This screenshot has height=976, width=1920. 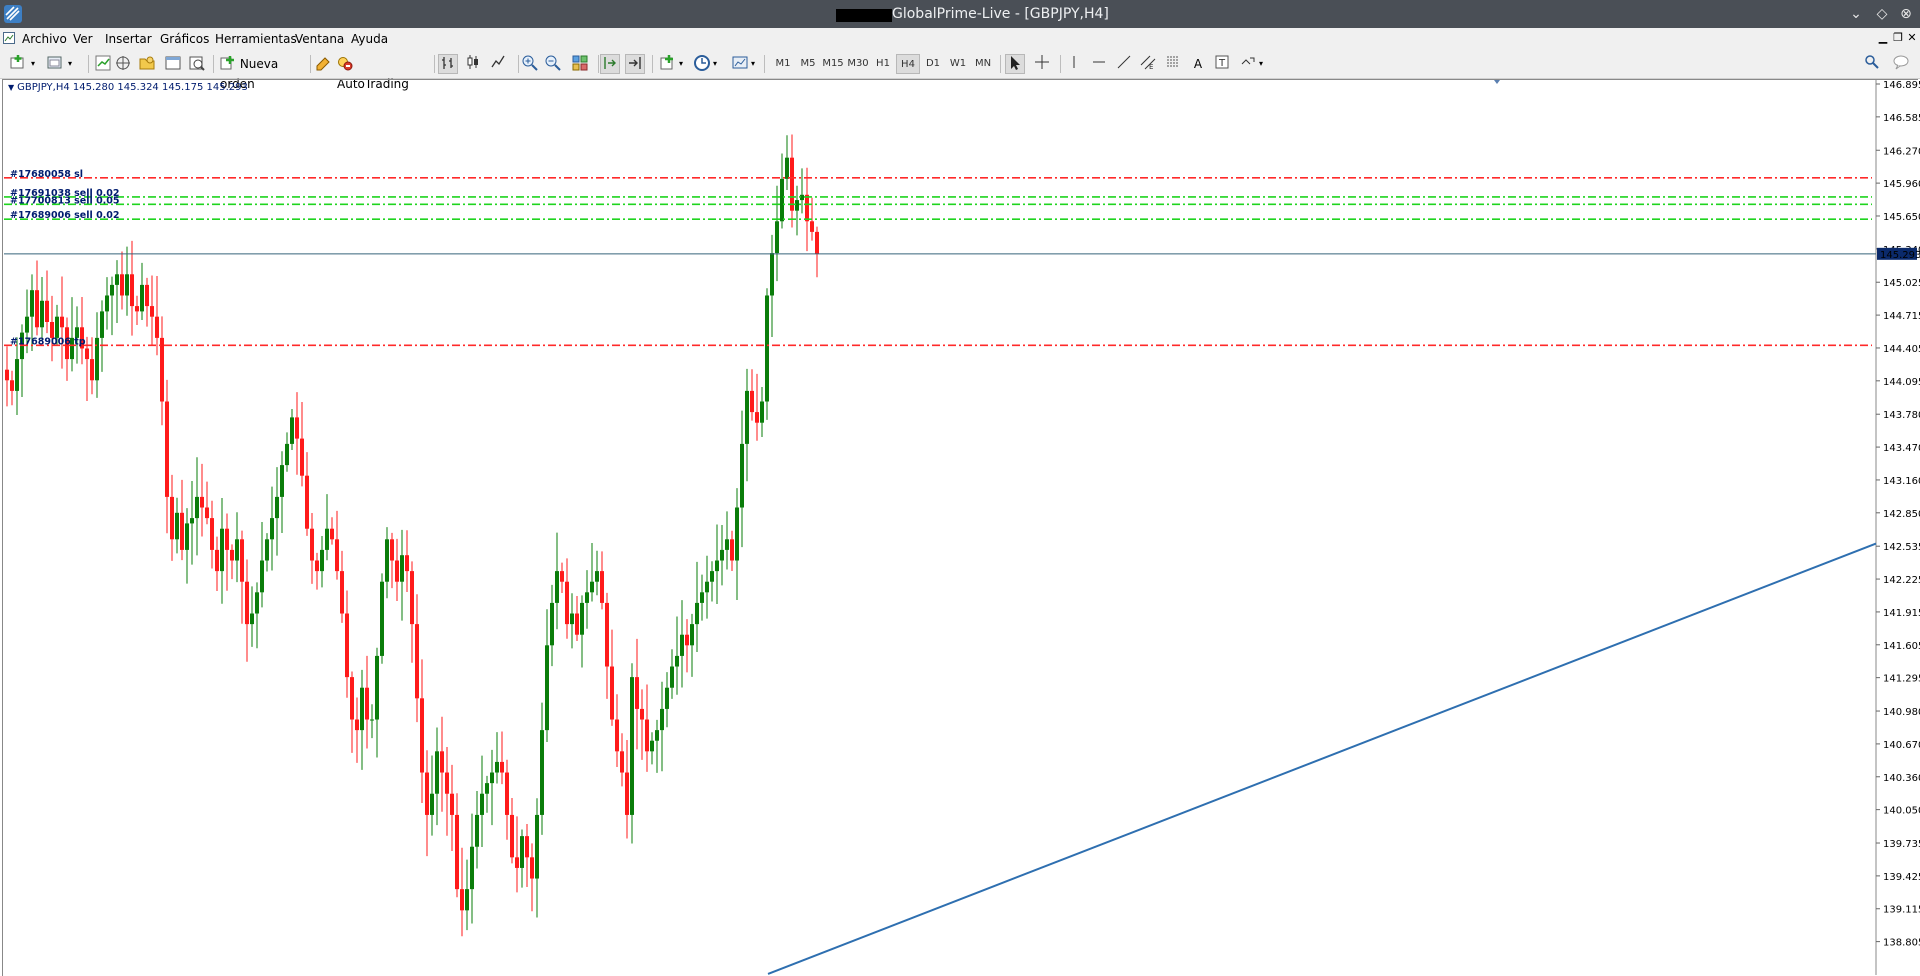 I want to click on redacted-account, so click(x=864, y=15).